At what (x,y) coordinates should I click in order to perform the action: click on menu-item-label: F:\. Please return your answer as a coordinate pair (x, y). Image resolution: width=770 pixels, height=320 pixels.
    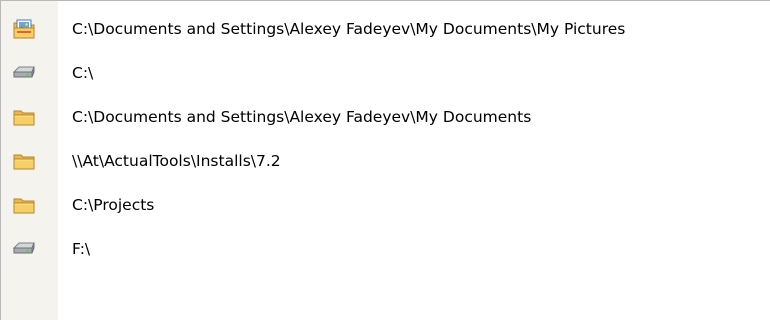
    Looking at the image, I should click on (81, 249).